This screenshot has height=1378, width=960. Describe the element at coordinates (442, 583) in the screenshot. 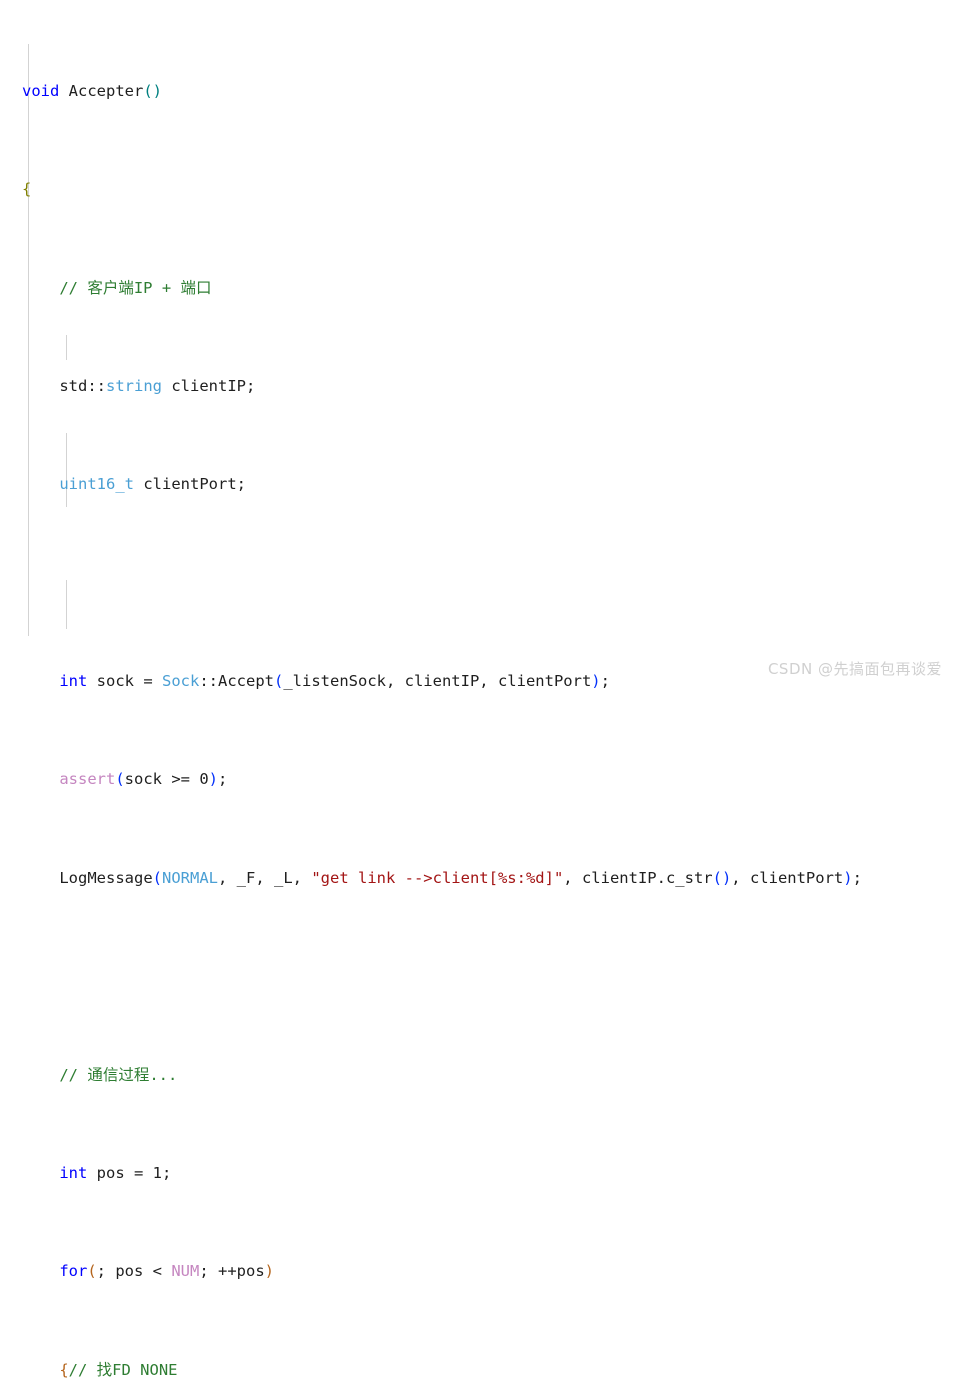

I see `code-line-6-blank` at that location.